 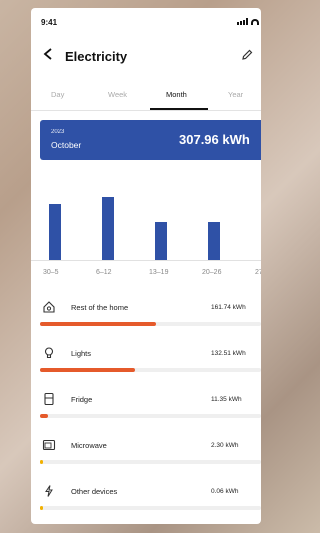 I want to click on category-name: Fridge, so click(x=82, y=399).